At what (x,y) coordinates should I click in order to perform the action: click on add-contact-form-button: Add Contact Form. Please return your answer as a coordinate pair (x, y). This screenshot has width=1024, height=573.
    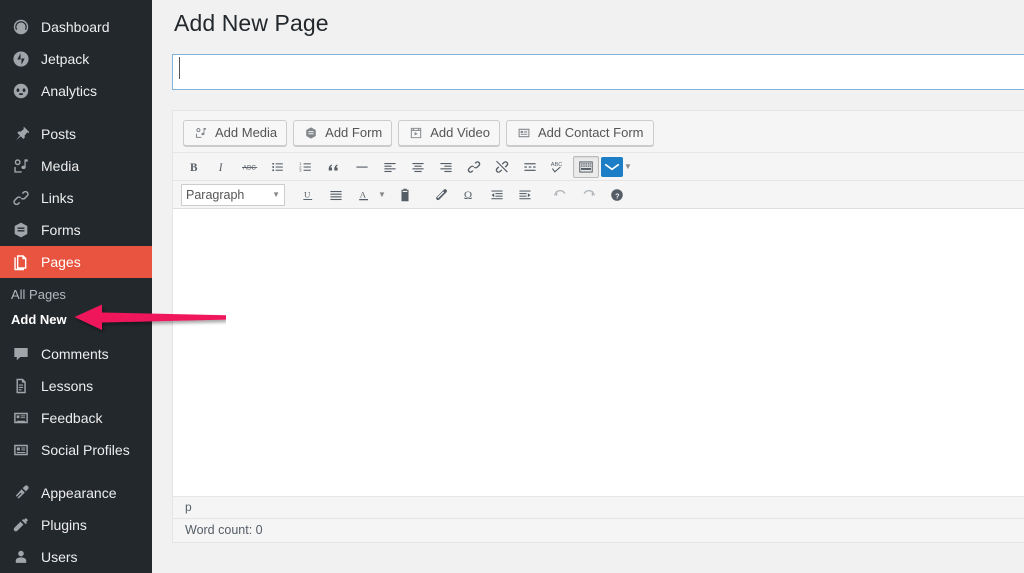
    Looking at the image, I should click on (580, 133).